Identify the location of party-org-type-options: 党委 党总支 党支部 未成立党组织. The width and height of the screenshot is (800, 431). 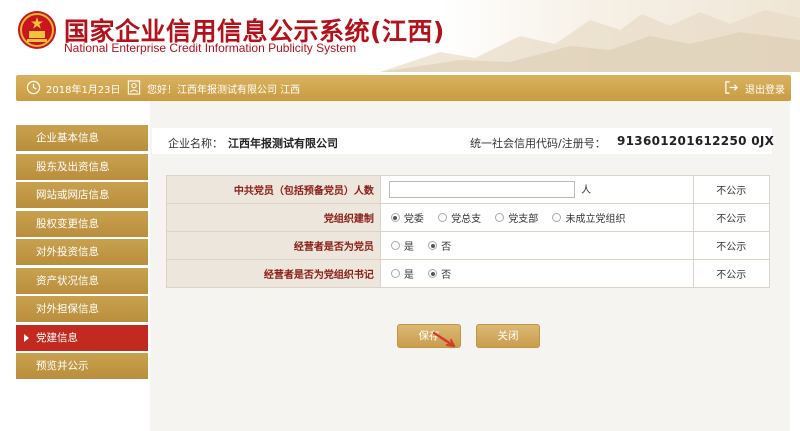
(536, 217).